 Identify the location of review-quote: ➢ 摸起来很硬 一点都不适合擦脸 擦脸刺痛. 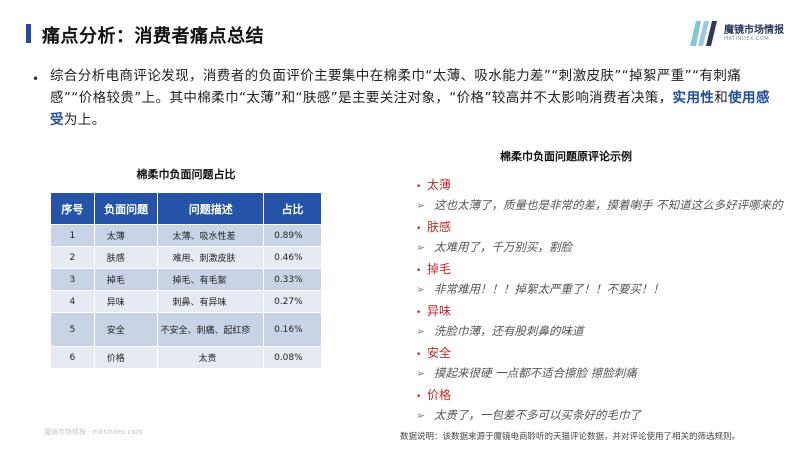
(608, 374).